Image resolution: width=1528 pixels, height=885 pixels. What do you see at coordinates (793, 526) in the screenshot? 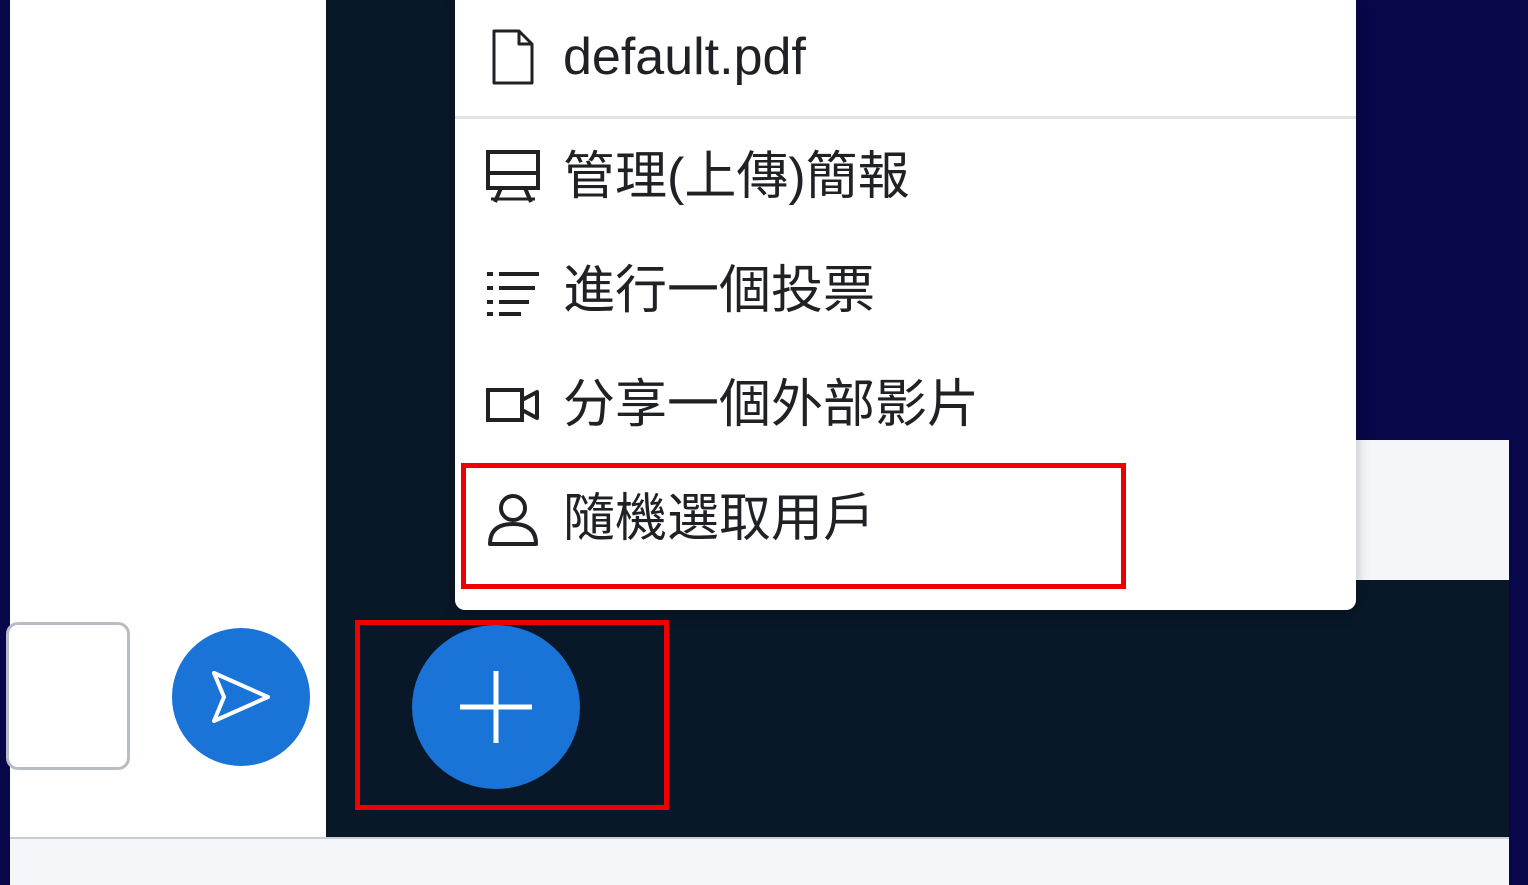
I see `highlight-box-random-user` at bounding box center [793, 526].